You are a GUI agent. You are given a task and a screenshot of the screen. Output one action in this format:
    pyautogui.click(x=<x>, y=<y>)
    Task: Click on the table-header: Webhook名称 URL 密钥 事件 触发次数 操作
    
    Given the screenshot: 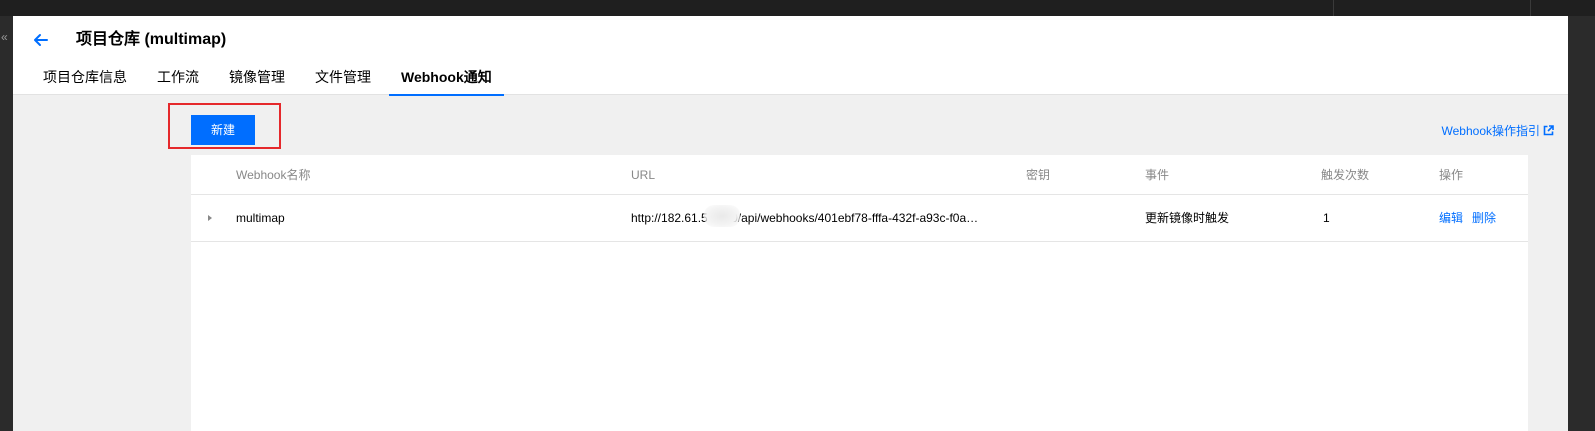 What is the action you would take?
    pyautogui.click(x=859, y=175)
    